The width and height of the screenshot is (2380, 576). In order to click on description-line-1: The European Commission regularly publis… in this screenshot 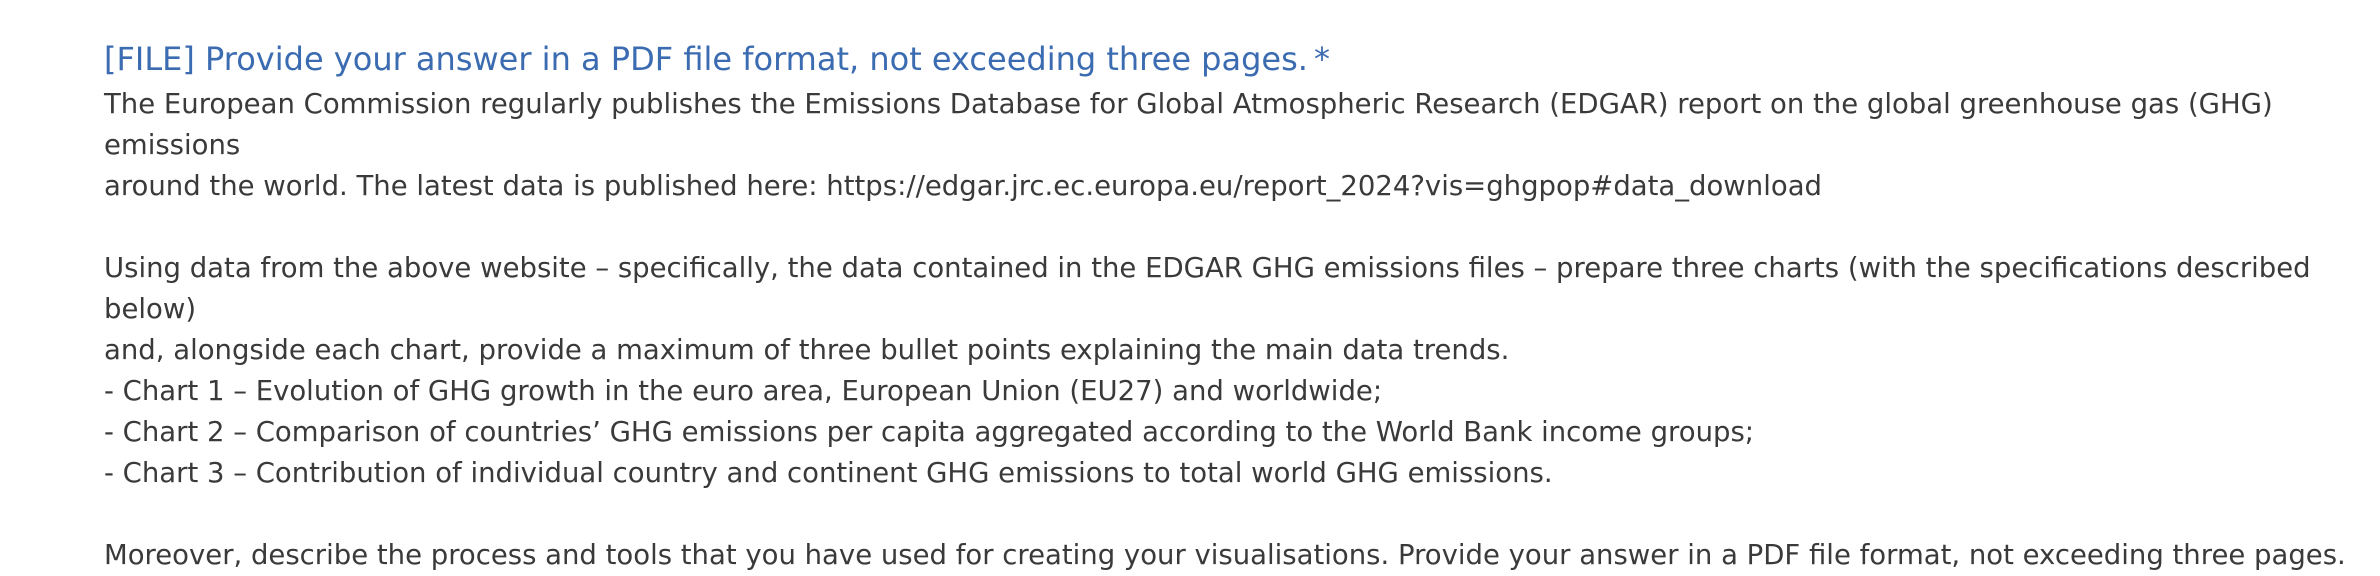, I will do `click(1188, 124)`.